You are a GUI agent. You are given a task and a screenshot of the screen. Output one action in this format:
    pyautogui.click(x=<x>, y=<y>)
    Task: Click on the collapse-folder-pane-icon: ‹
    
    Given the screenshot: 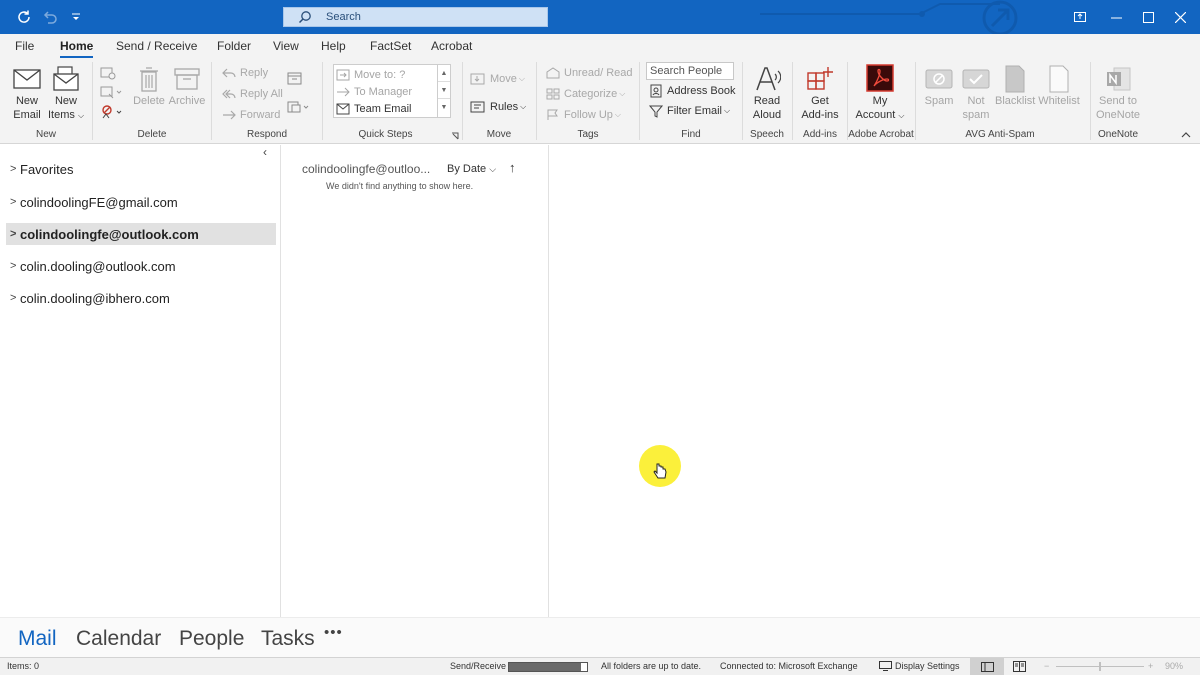 What is the action you would take?
    pyautogui.click(x=265, y=152)
    